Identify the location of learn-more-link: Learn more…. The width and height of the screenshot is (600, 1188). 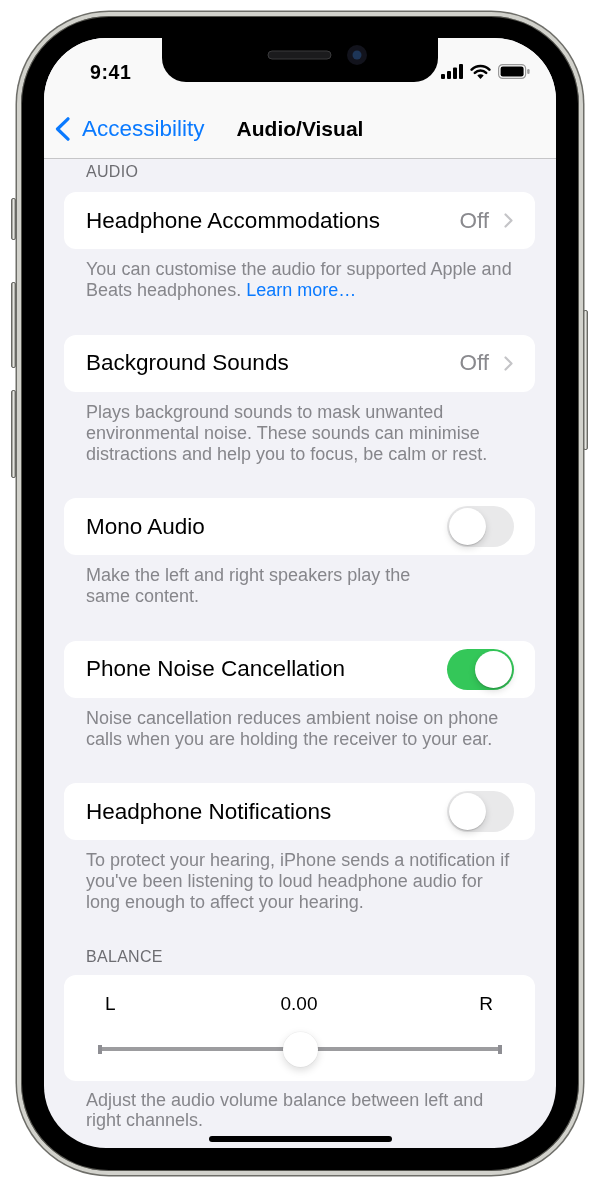
(301, 290).